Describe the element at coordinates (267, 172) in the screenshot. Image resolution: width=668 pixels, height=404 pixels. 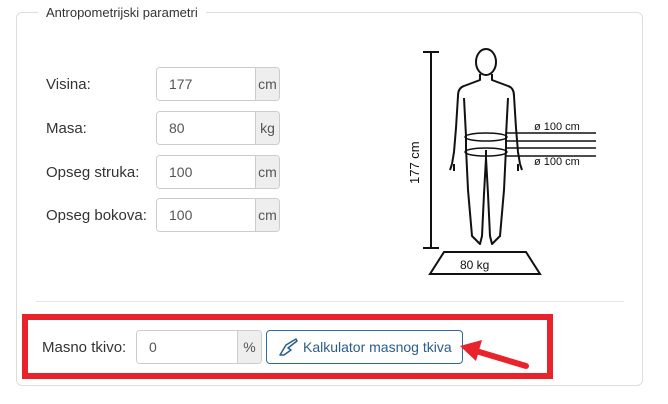
I see `waist-unit: cm` at that location.